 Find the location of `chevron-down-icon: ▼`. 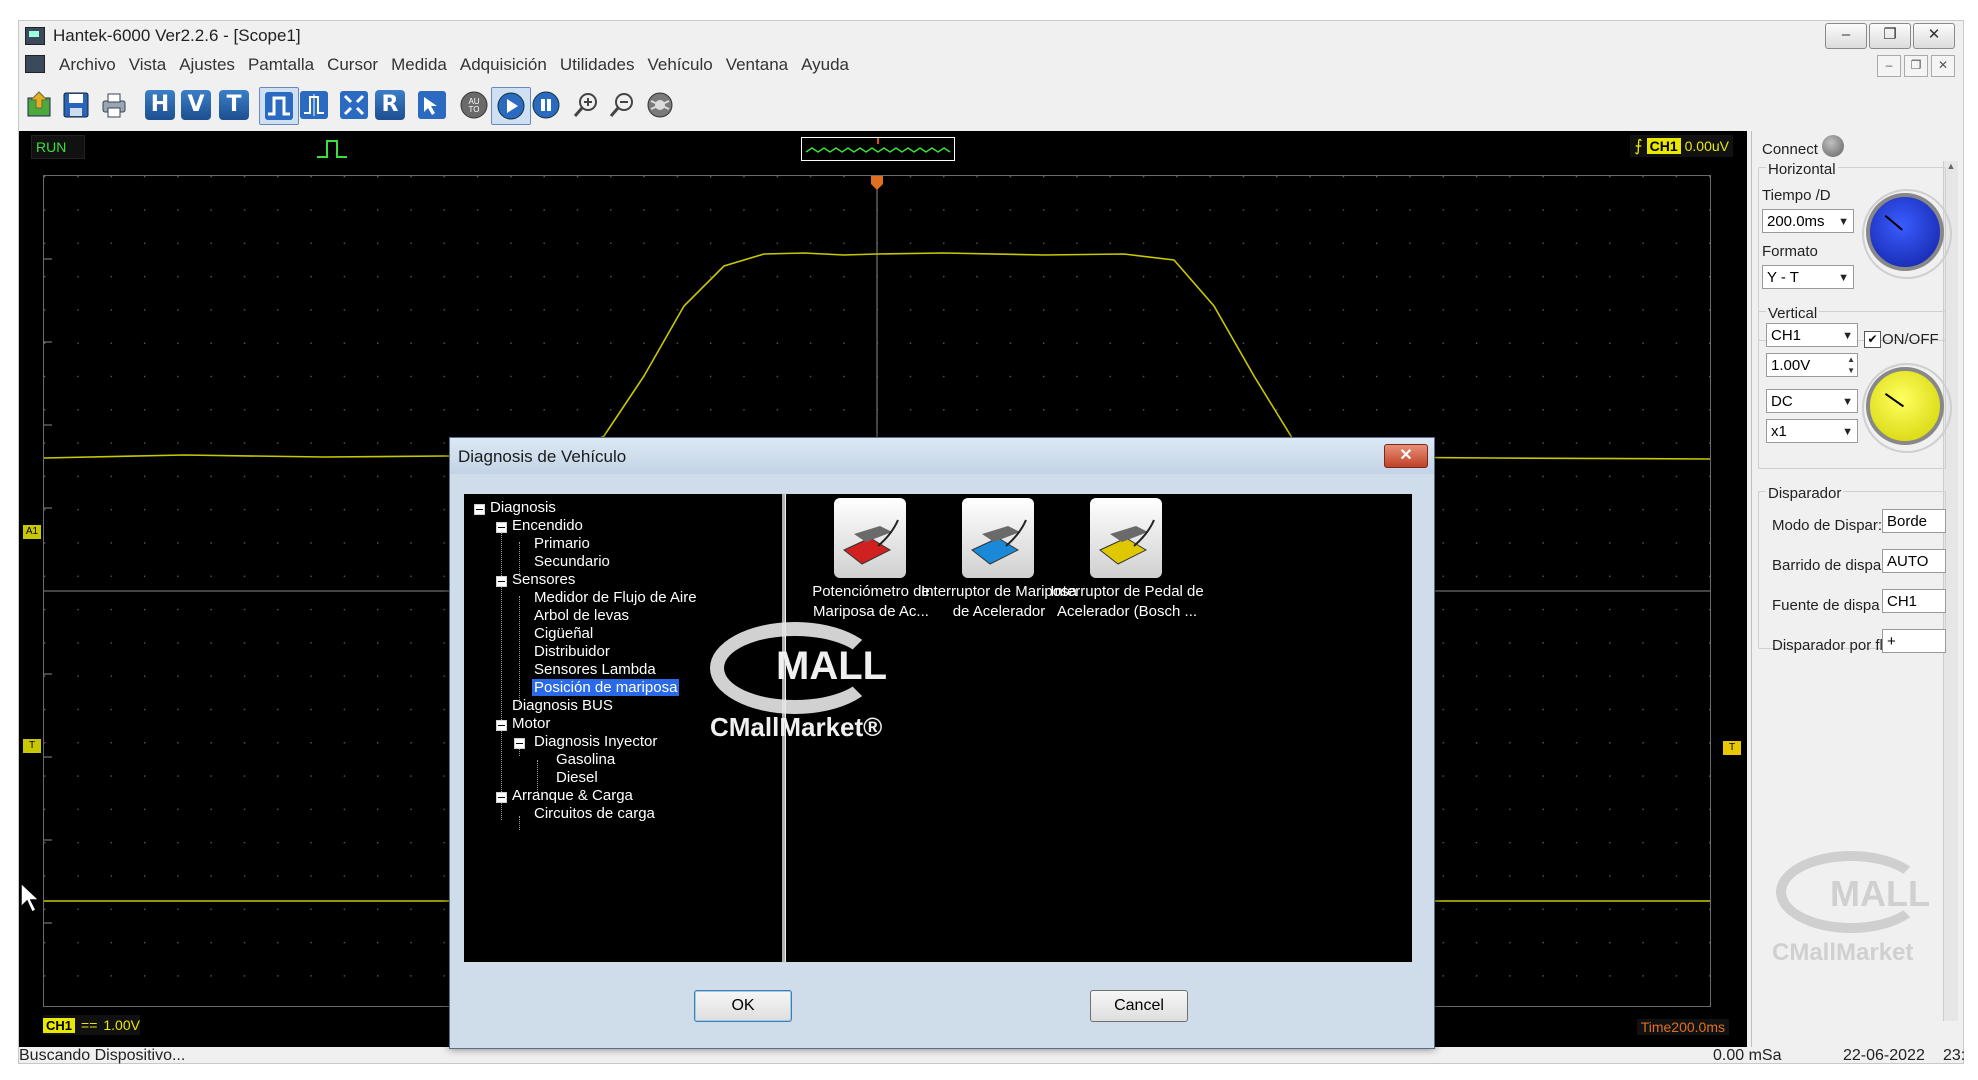

chevron-down-icon: ▼ is located at coordinates (1843, 278).